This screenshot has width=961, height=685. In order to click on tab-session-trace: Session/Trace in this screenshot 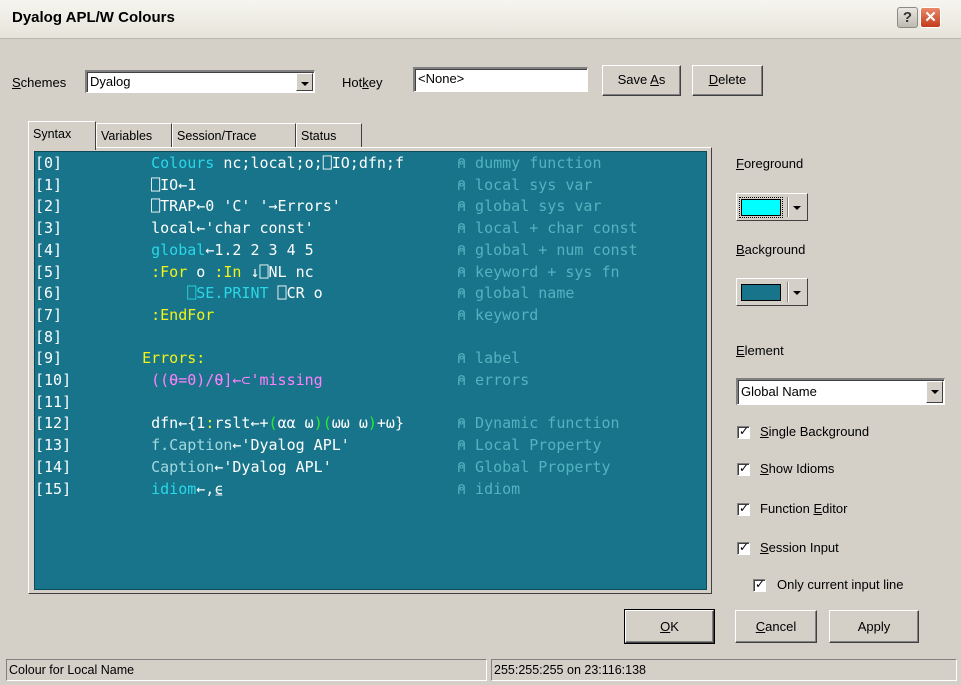, I will do `click(234, 135)`.